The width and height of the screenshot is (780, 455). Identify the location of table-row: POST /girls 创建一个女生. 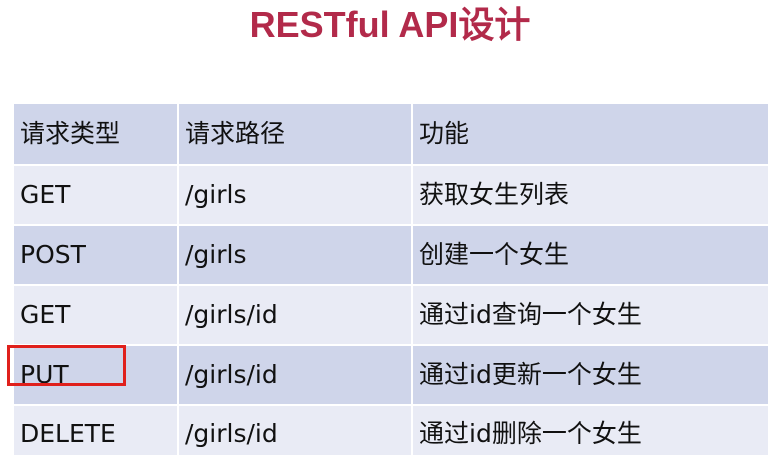
(391, 255).